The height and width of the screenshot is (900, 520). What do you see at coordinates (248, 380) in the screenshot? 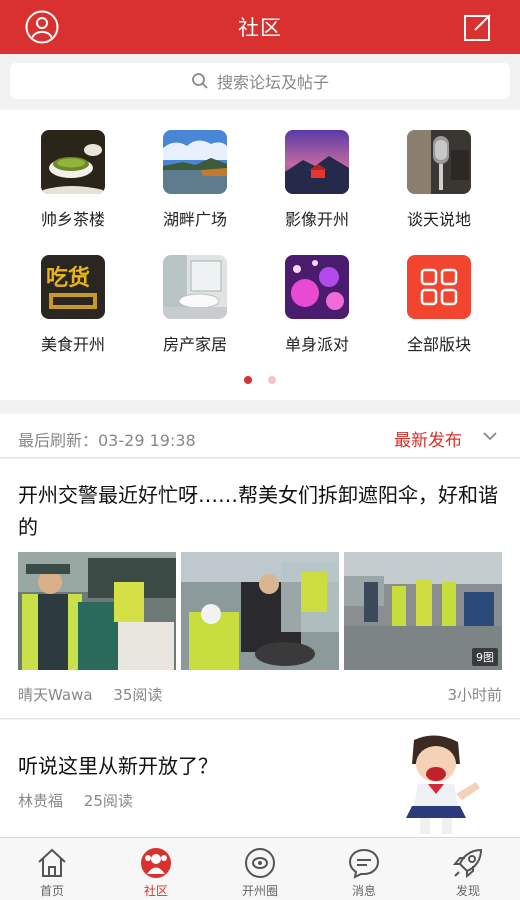
I see `page-dot-active` at bounding box center [248, 380].